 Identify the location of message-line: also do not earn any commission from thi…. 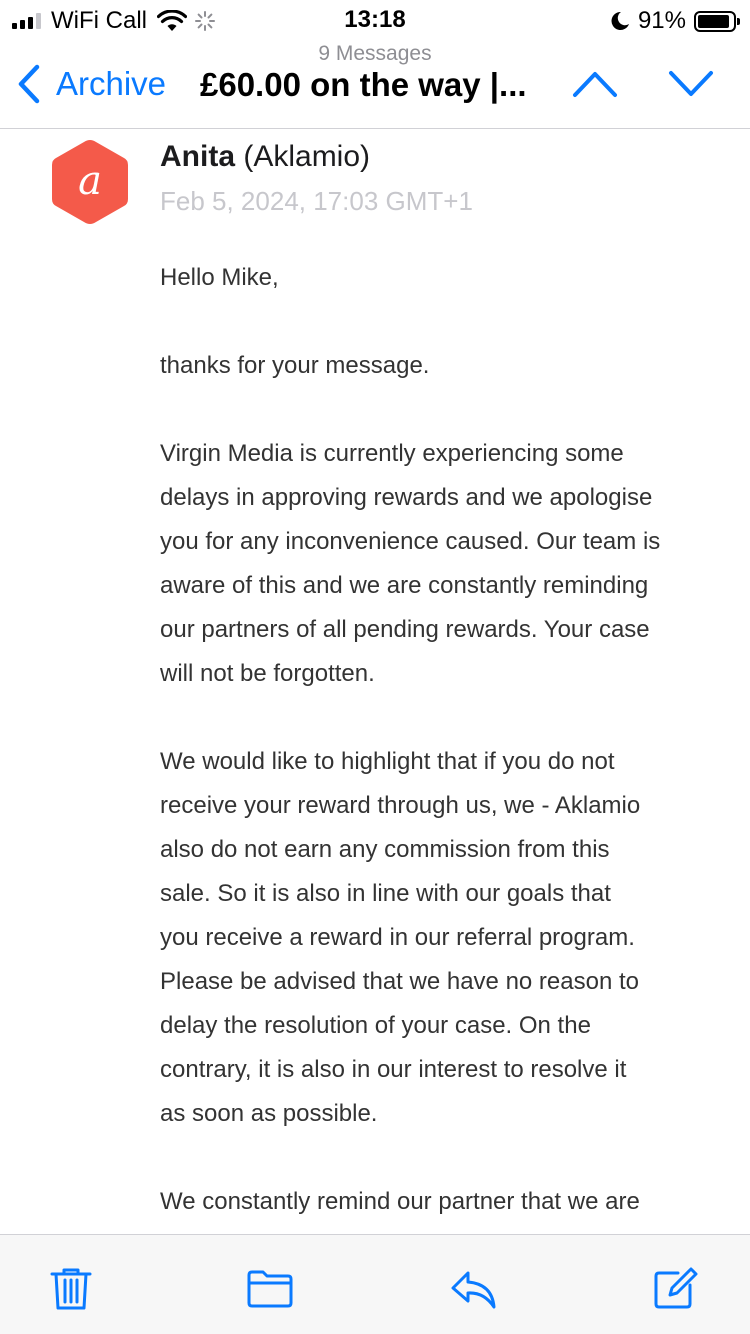
(385, 849).